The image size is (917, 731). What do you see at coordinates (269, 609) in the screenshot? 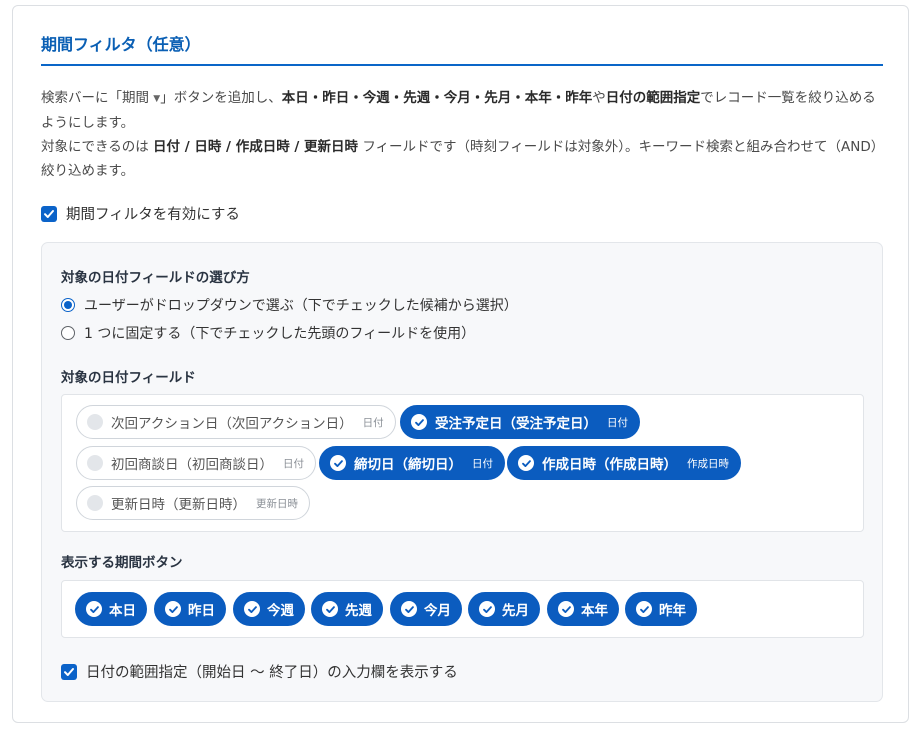
I see `period-chip-this-week: 今週` at bounding box center [269, 609].